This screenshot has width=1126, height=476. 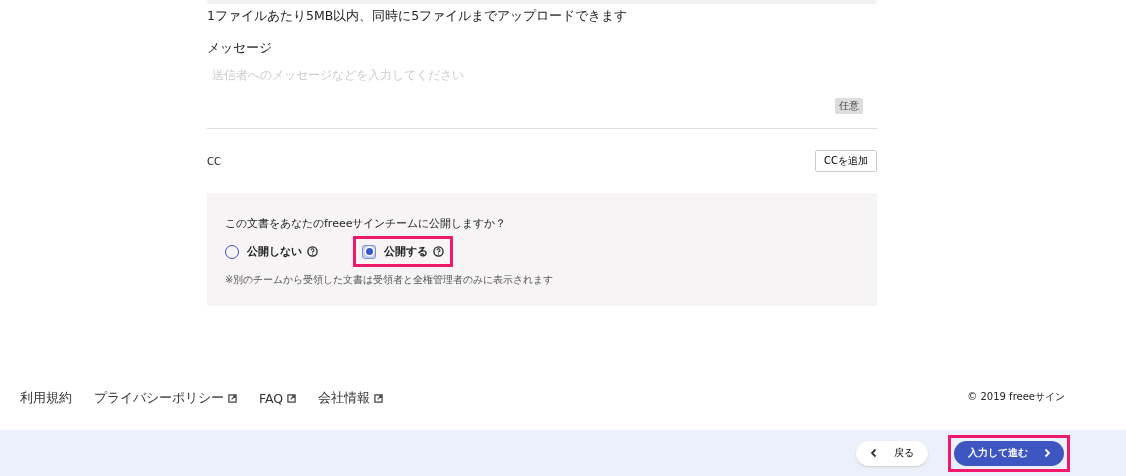 I want to click on publish-note: ※別のチームから受領した文書は受領者と全権管理者のみに表示されます, so click(x=390, y=280).